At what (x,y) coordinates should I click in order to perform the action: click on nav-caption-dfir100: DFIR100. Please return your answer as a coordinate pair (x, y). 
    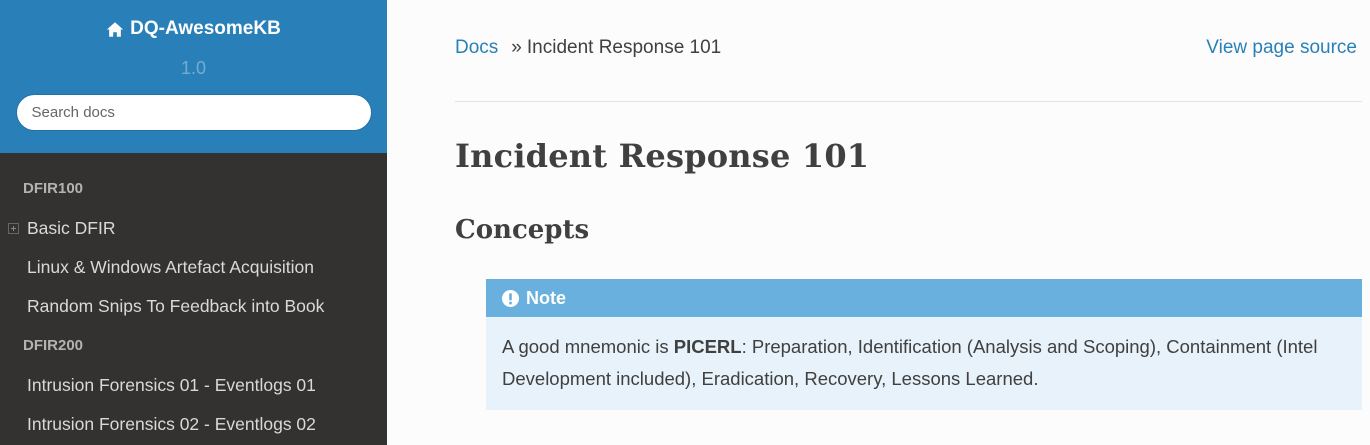
    Looking at the image, I should click on (53, 188).